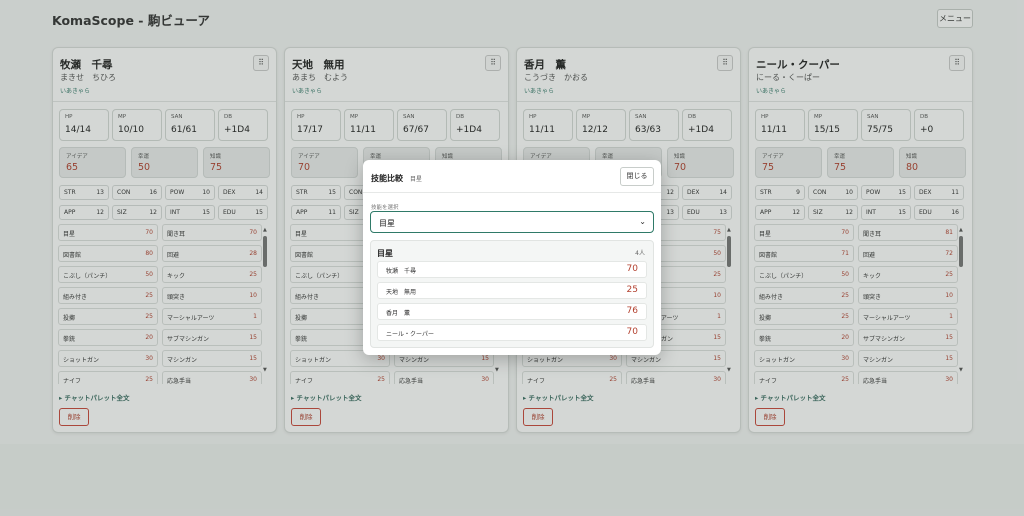 This screenshot has height=516, width=1024. What do you see at coordinates (512, 222) in the screenshot?
I see `skill-select: 目星 ⌄` at bounding box center [512, 222].